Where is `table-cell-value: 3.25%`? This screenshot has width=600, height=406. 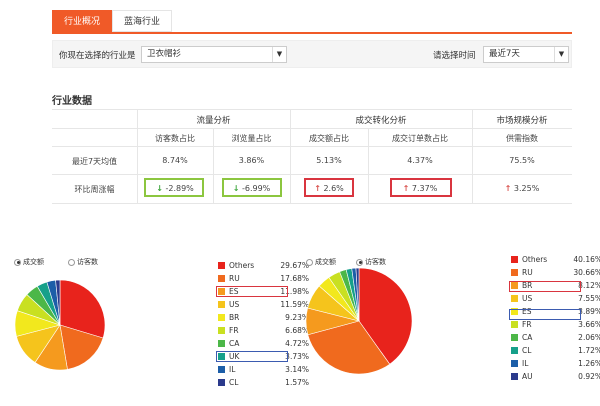 table-cell-value: 3.25% is located at coordinates (526, 188).